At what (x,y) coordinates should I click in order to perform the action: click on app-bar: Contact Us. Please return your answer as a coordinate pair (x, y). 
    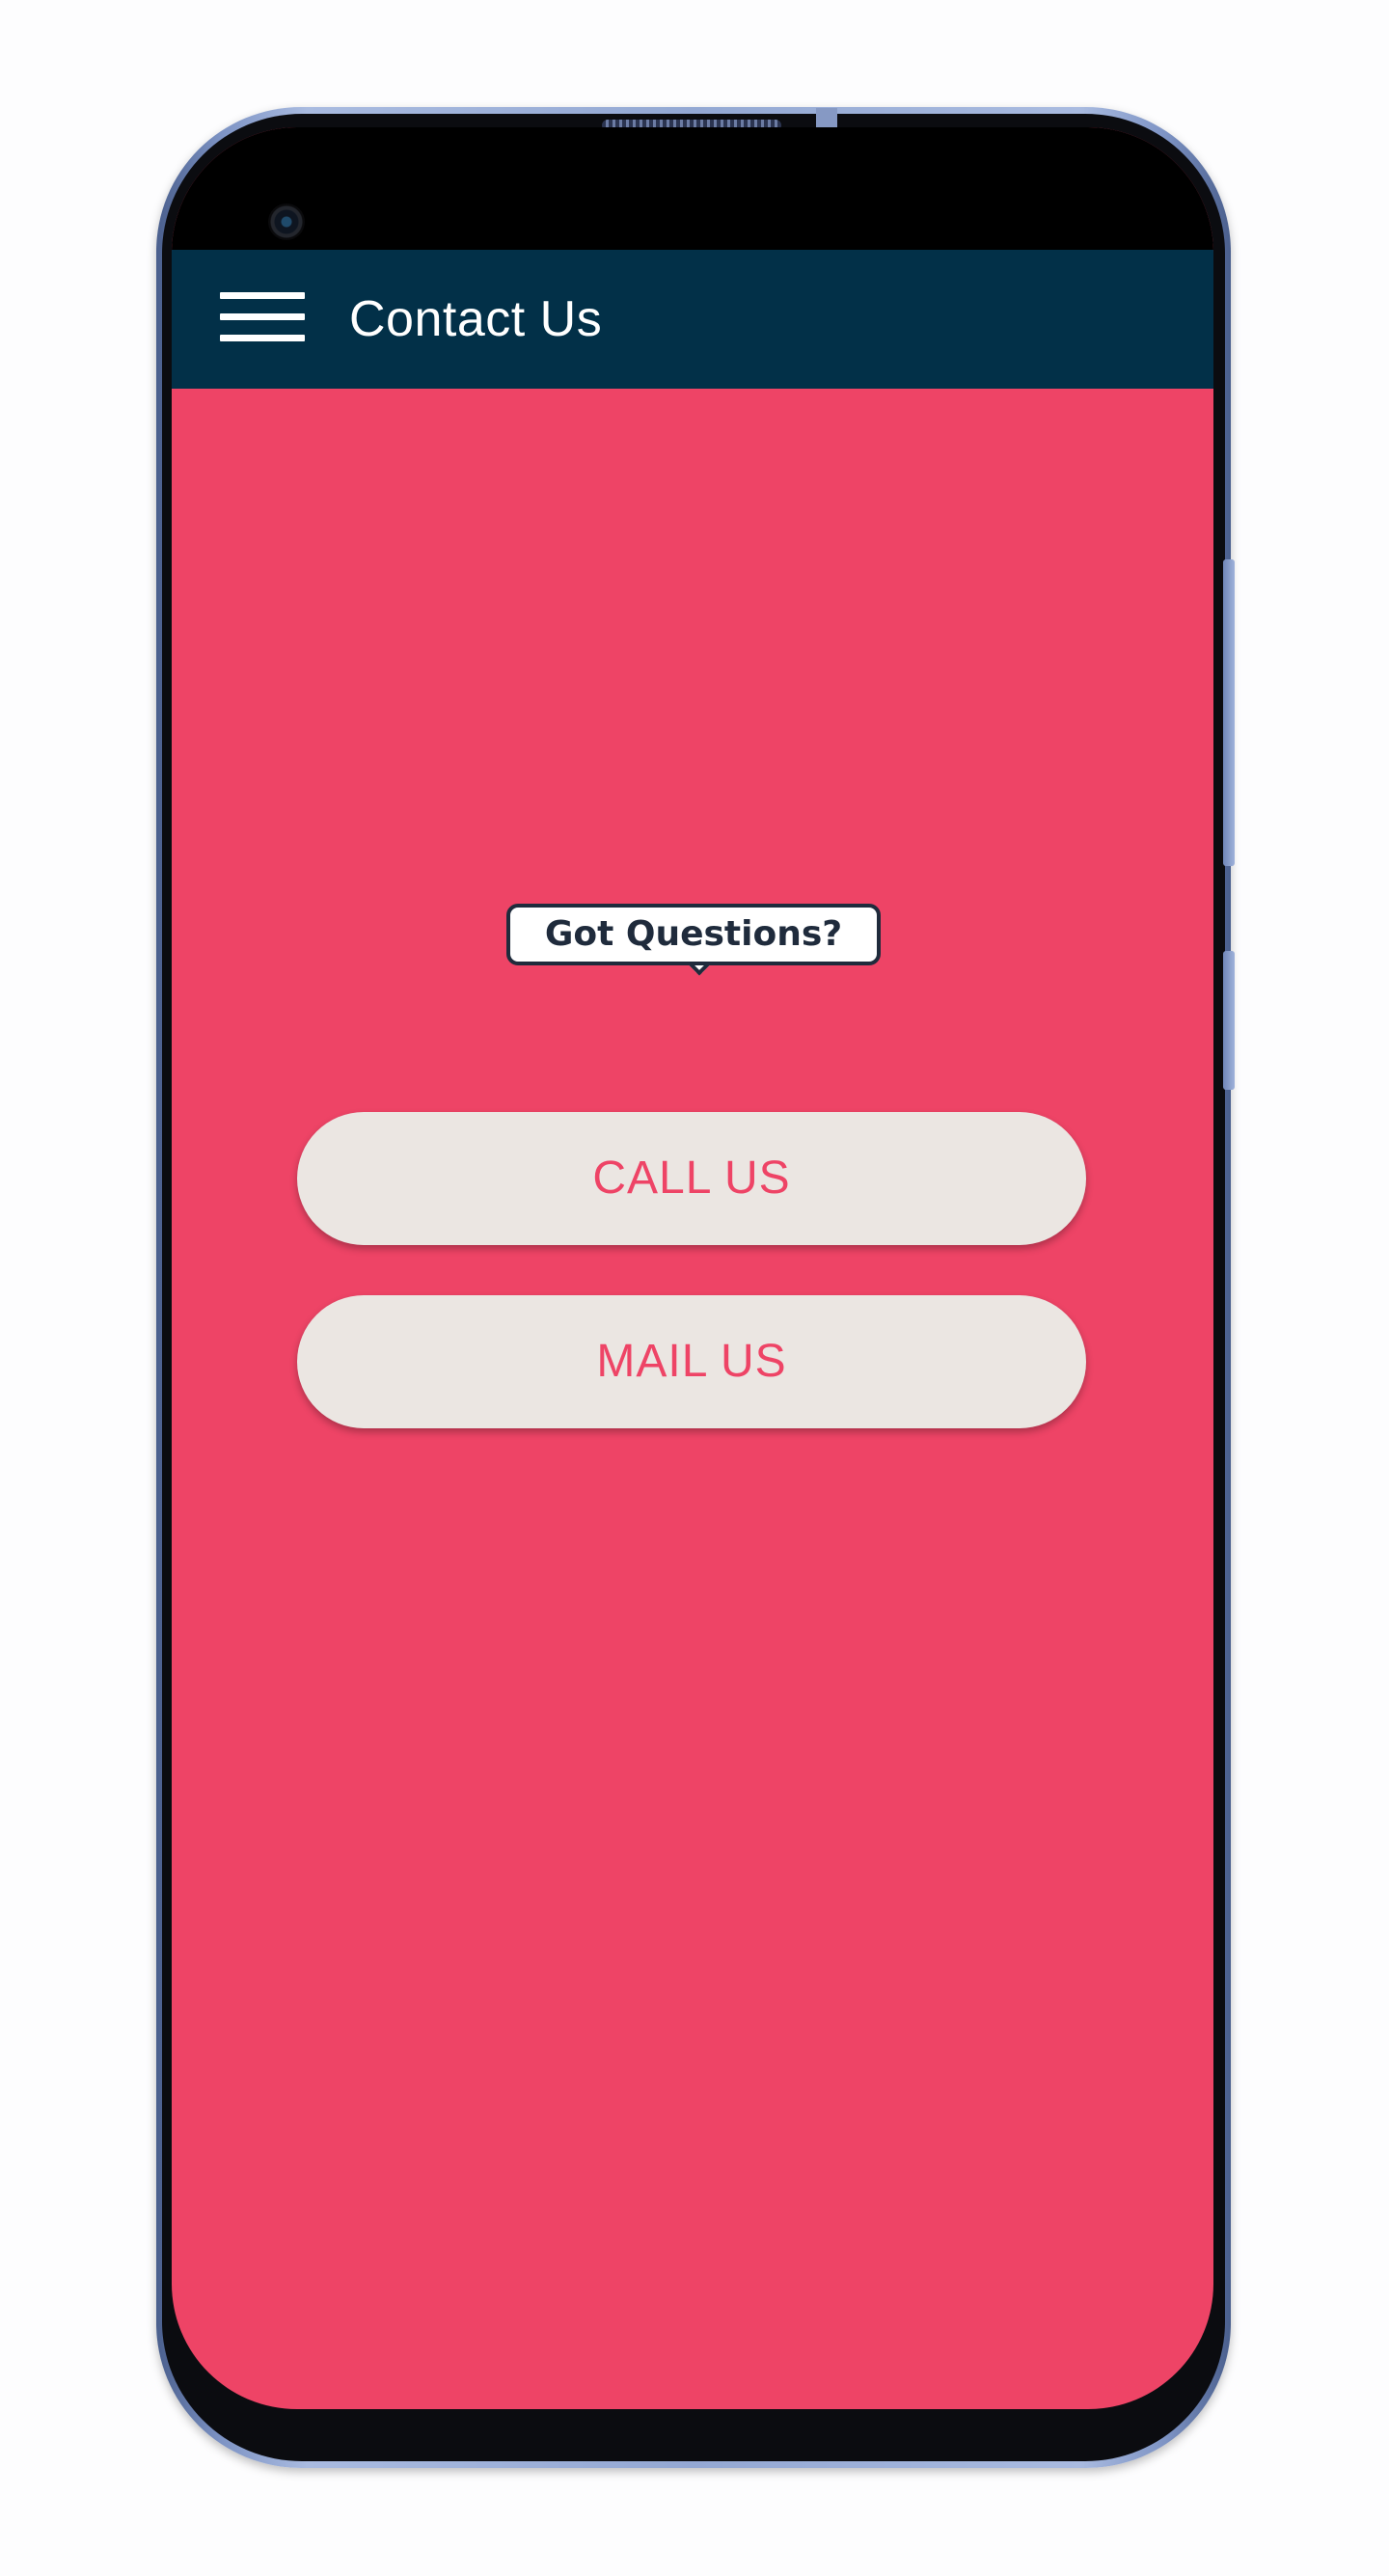
    Looking at the image, I should click on (692, 319).